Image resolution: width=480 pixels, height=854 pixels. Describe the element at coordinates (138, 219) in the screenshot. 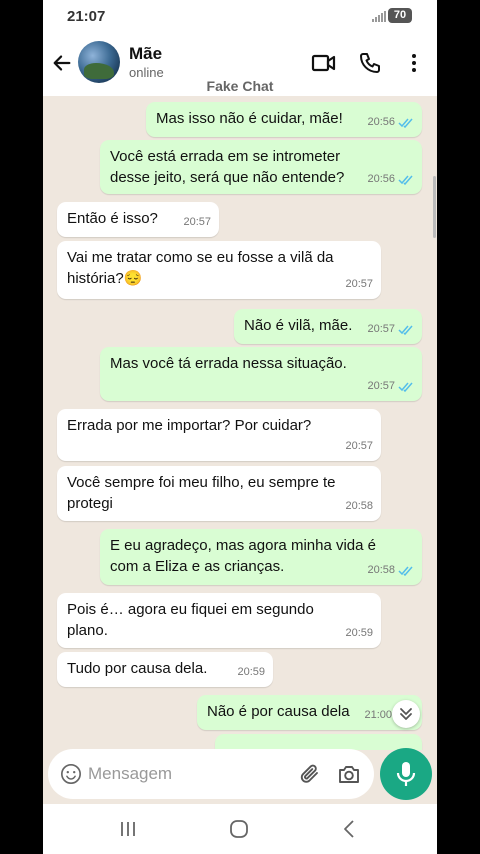

I see `message-bubble-incoming: Então é isso? 20:57` at that location.